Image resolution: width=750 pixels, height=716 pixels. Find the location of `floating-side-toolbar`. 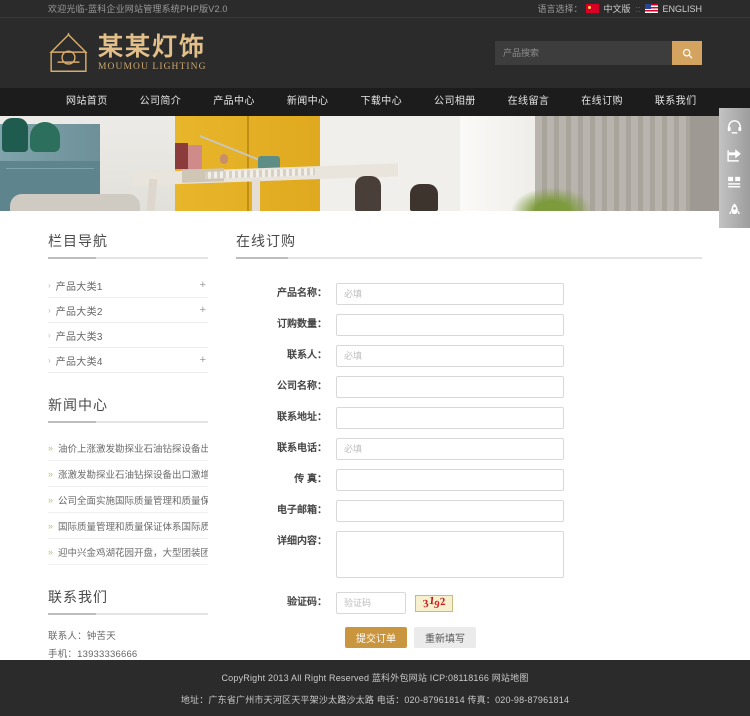

floating-side-toolbar is located at coordinates (734, 168).